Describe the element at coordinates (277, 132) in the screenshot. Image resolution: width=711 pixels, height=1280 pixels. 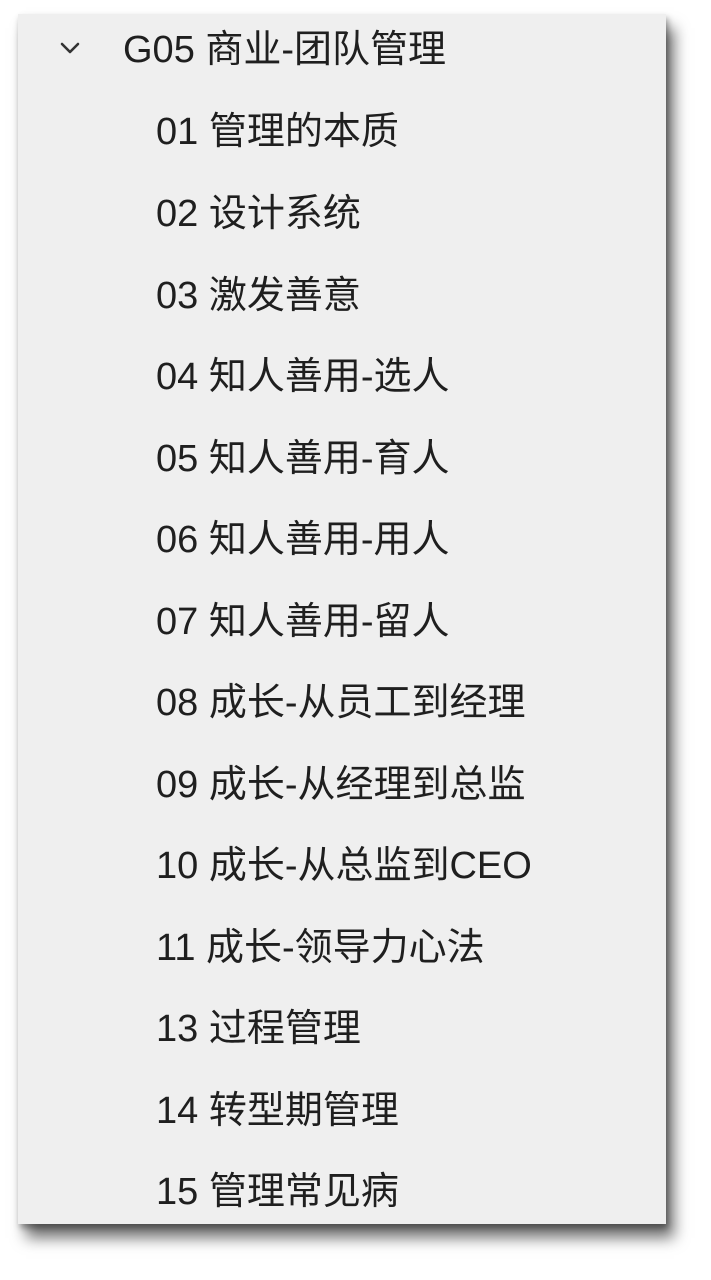
I see `tree-item: 01 管理的本质` at that location.